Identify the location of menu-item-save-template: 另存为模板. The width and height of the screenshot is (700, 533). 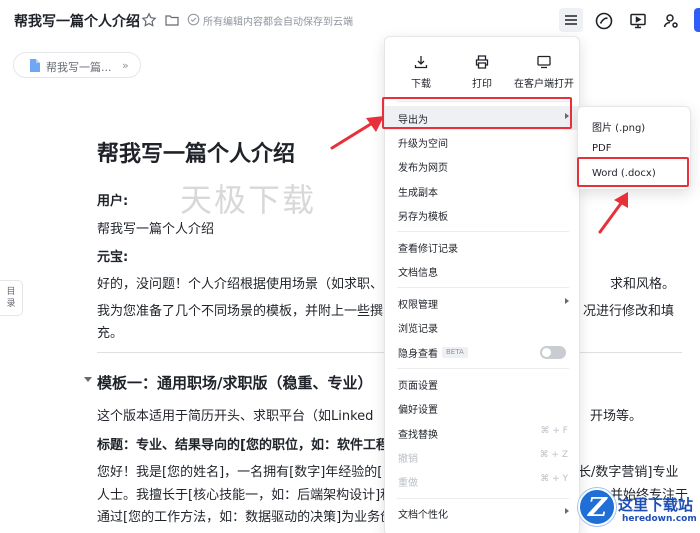
(482, 215).